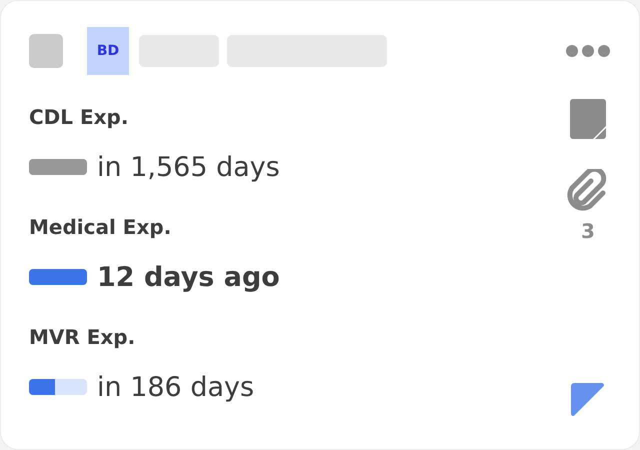 The width and height of the screenshot is (640, 450). I want to click on note-icon, so click(588, 119).